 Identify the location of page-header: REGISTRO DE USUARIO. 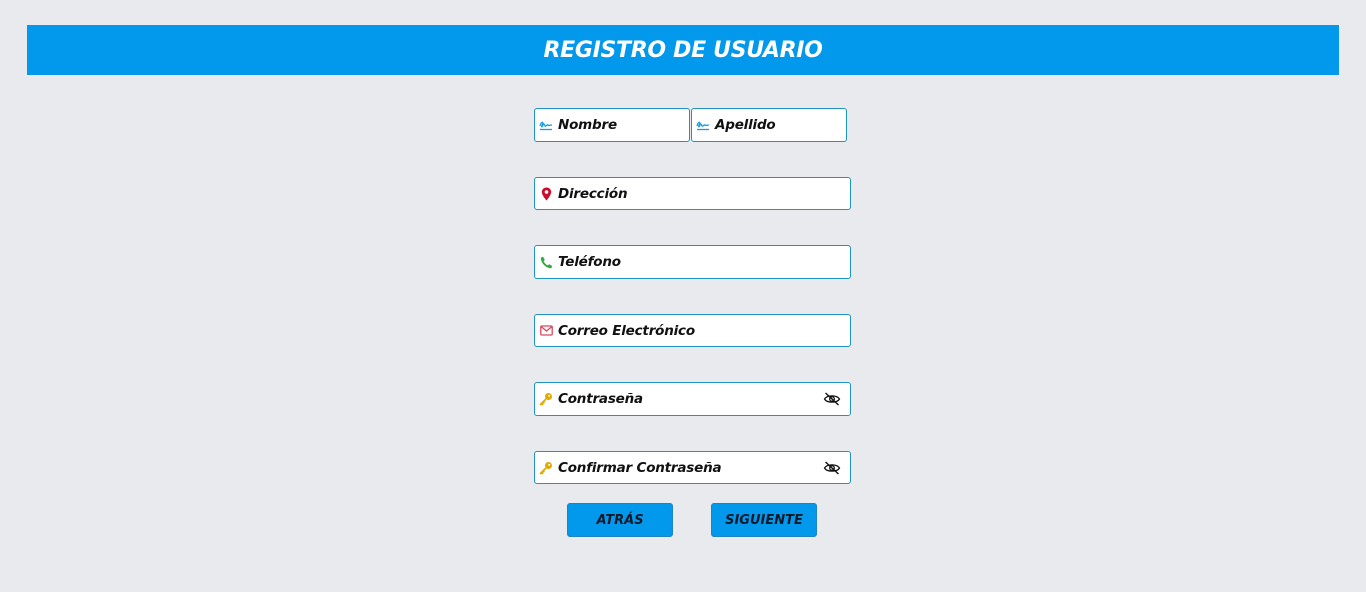
(683, 50).